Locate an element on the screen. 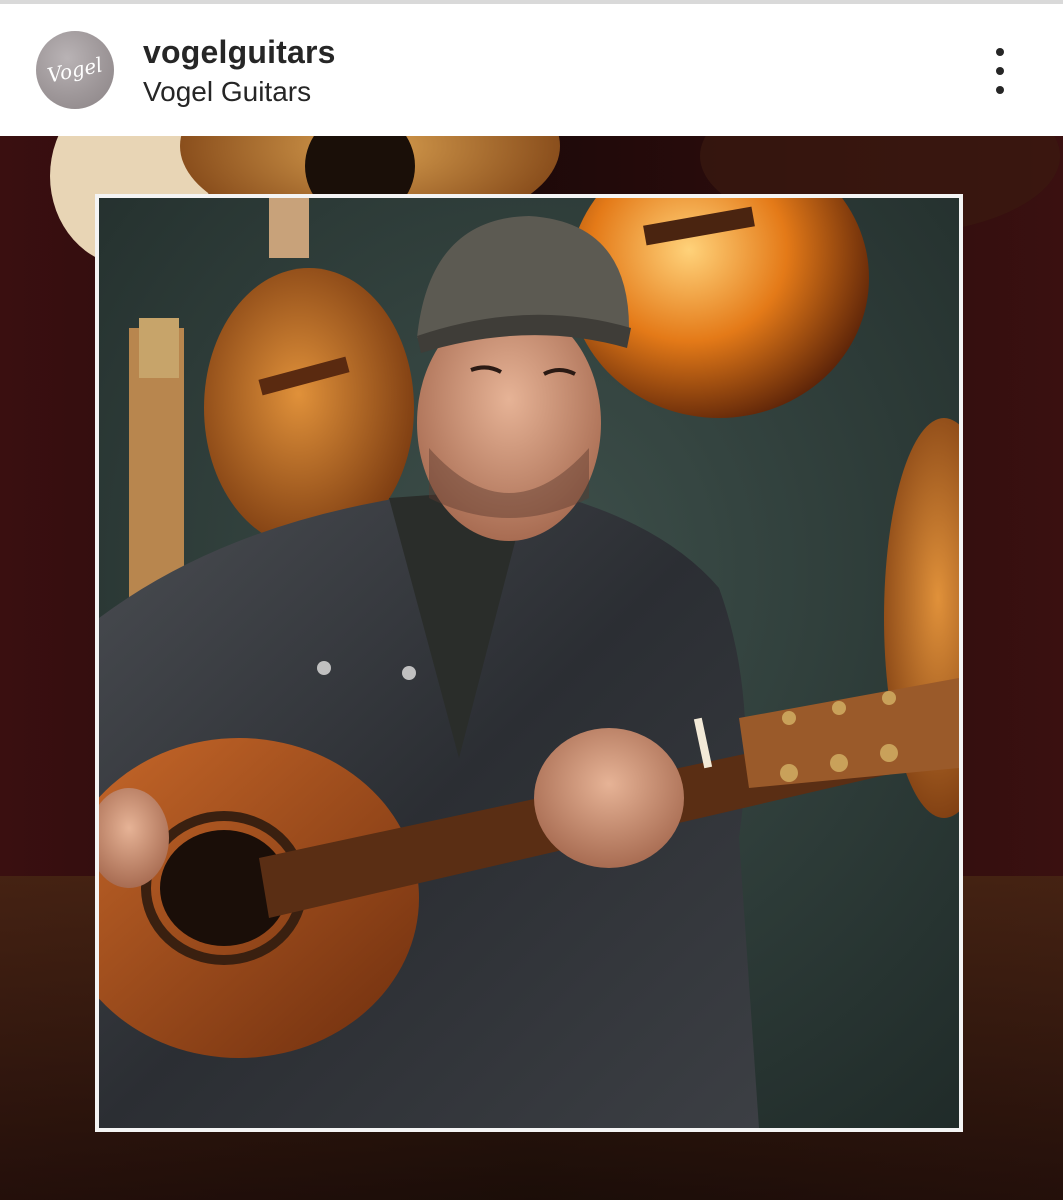 The height and width of the screenshot is (1200, 1063). username: vogelguitars is located at coordinates (239, 52).